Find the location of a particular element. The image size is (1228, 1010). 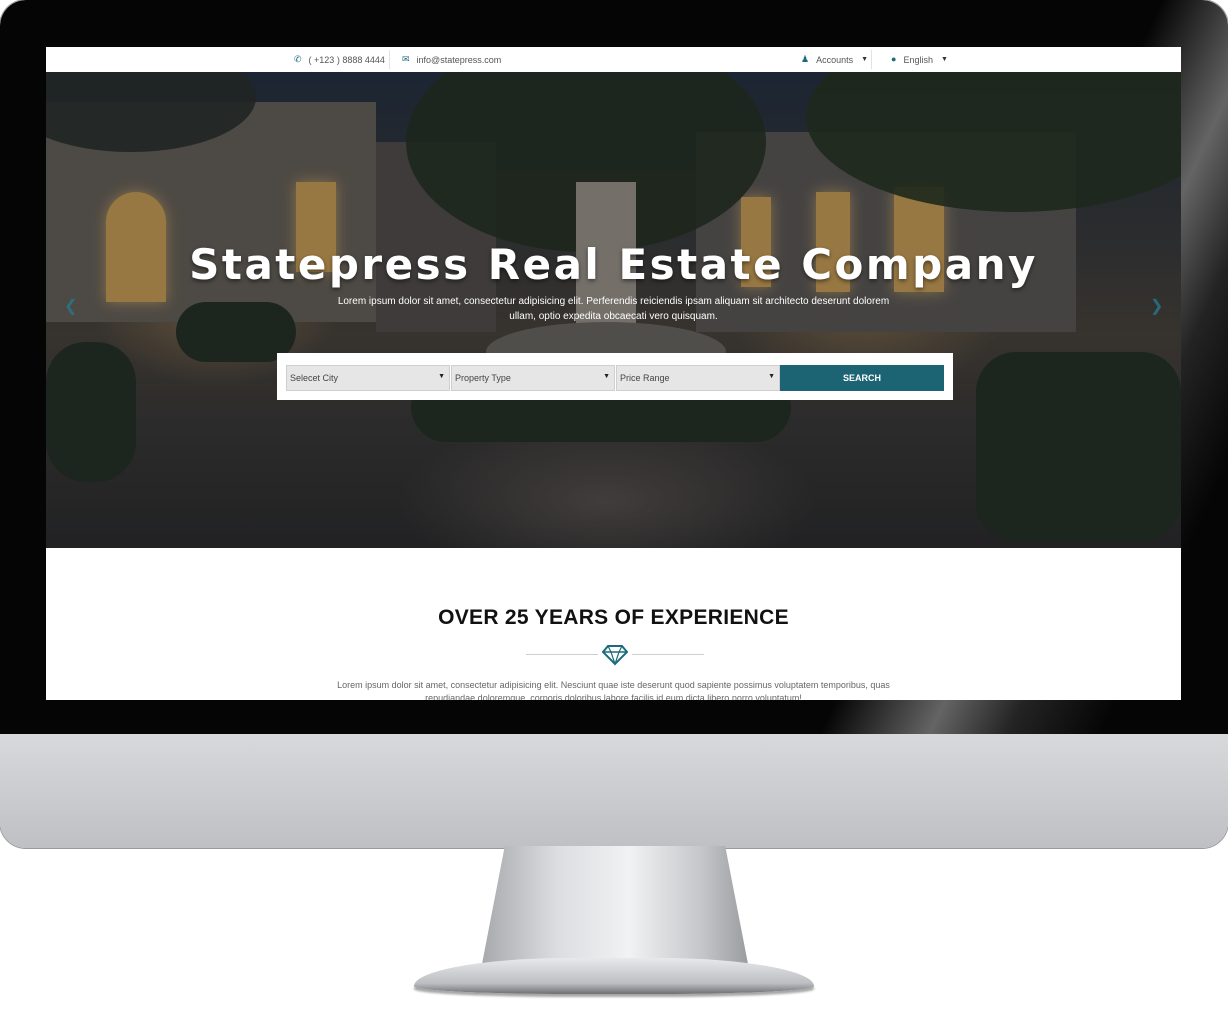

property-type-select: Property Type ▼ is located at coordinates (533, 378).